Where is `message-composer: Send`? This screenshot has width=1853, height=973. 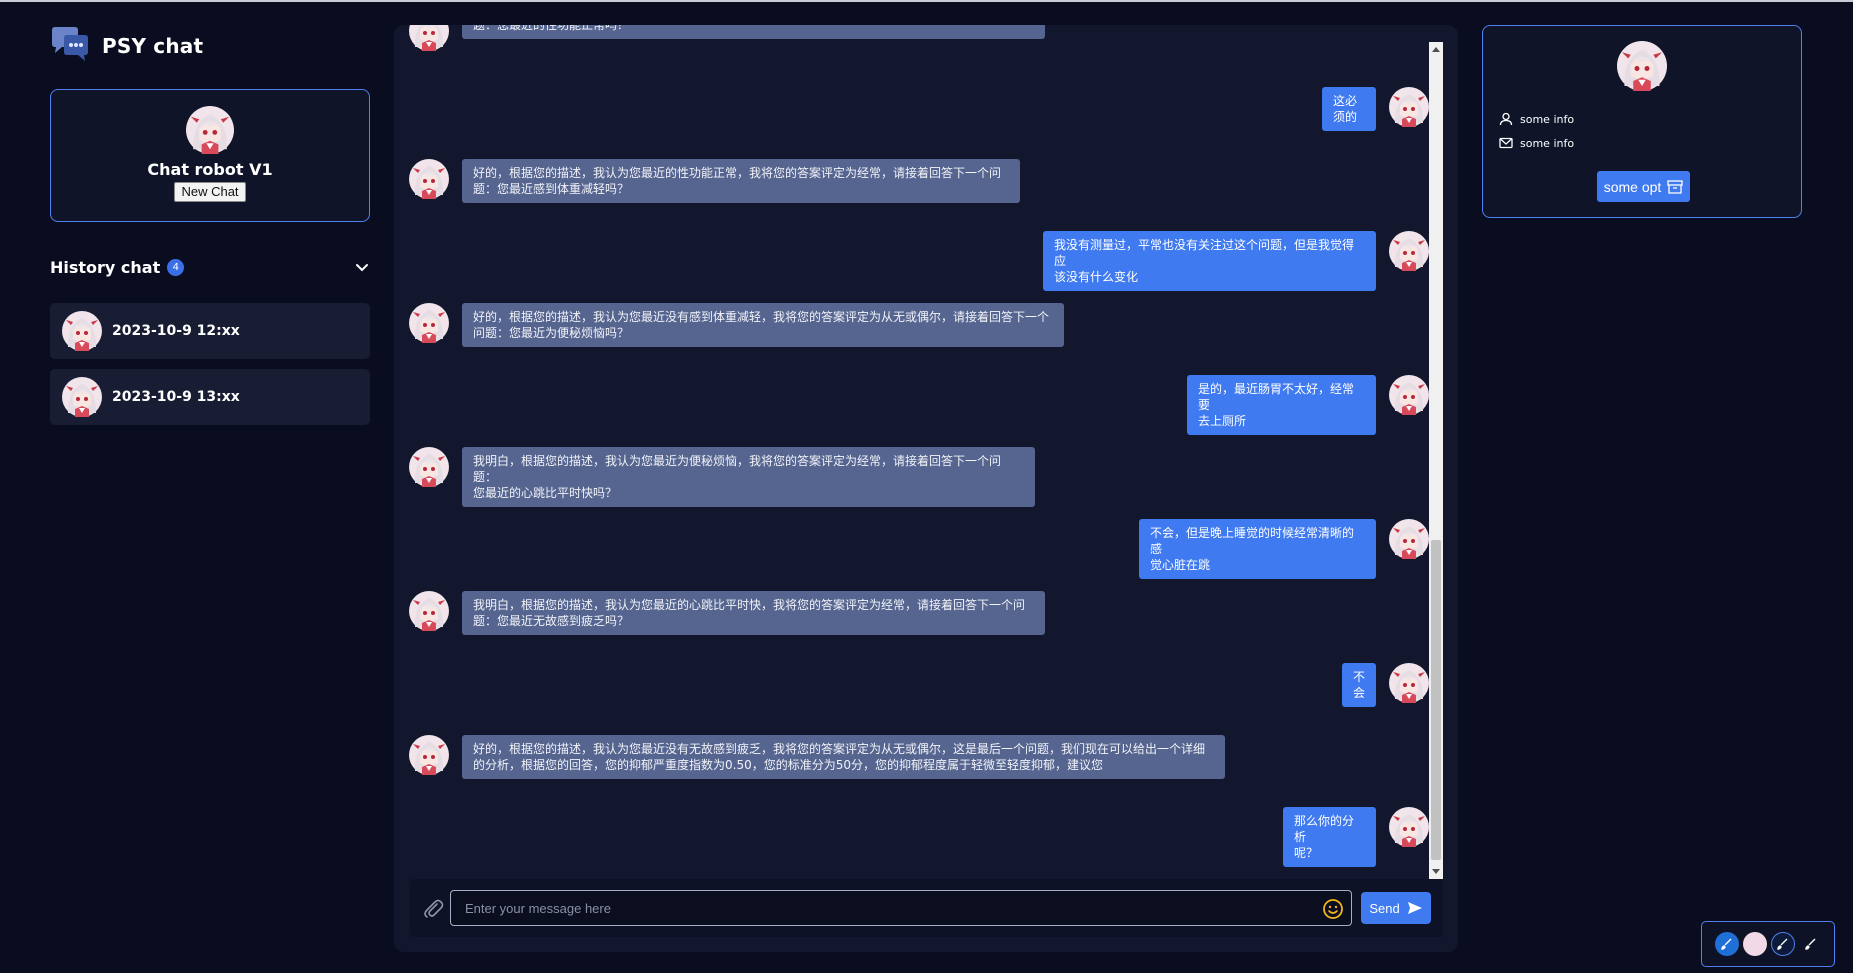
message-composer: Send is located at coordinates (926, 908).